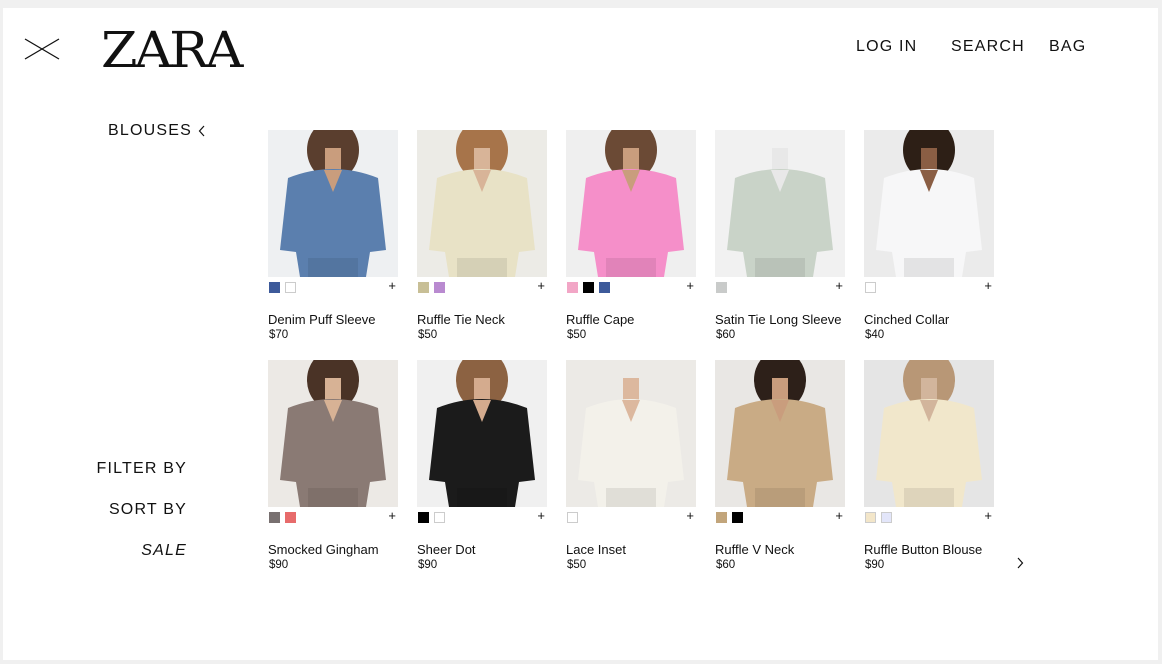 This screenshot has width=1162, height=664. What do you see at coordinates (172, 50) in the screenshot?
I see `zara-logo: ZARA` at bounding box center [172, 50].